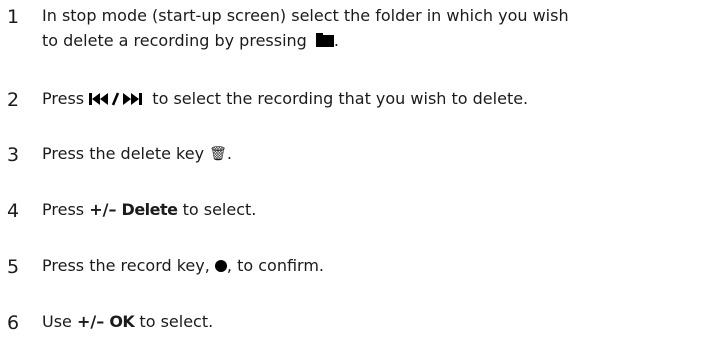  What do you see at coordinates (149, 209) in the screenshot?
I see `menu-option-delete: Delete` at bounding box center [149, 209].